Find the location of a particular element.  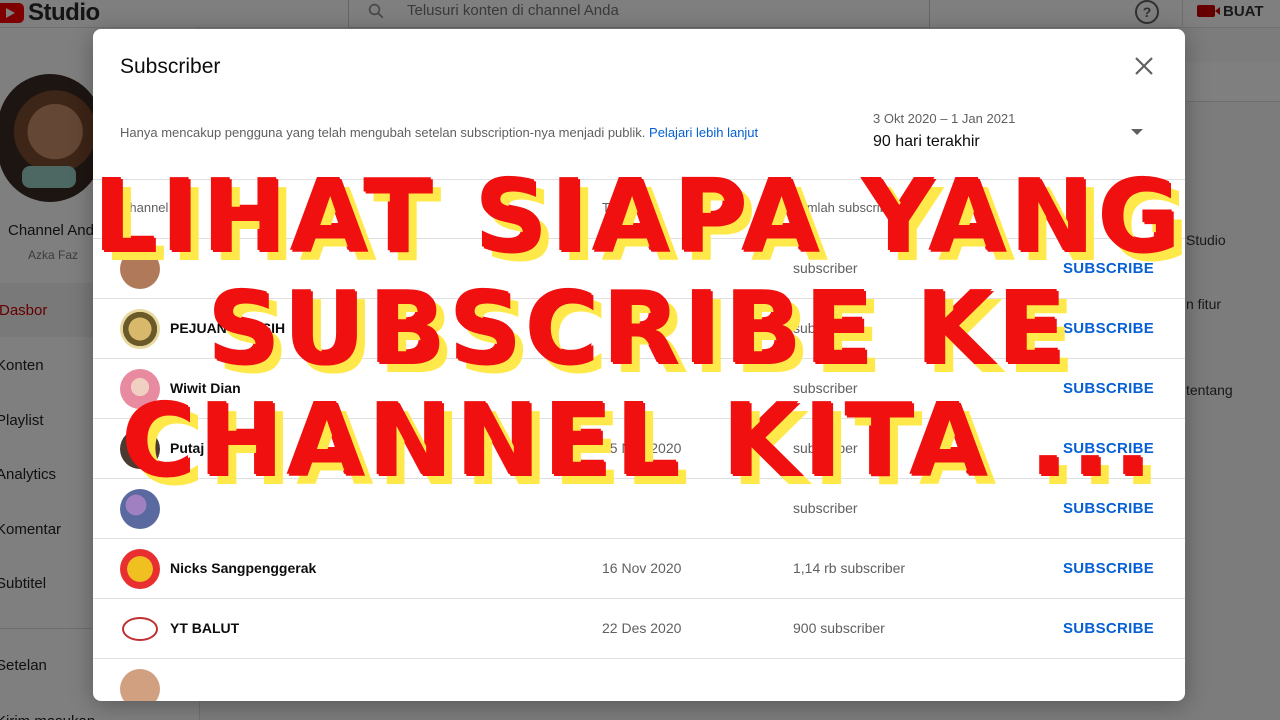

column-channel: Channel is located at coordinates (144, 207).